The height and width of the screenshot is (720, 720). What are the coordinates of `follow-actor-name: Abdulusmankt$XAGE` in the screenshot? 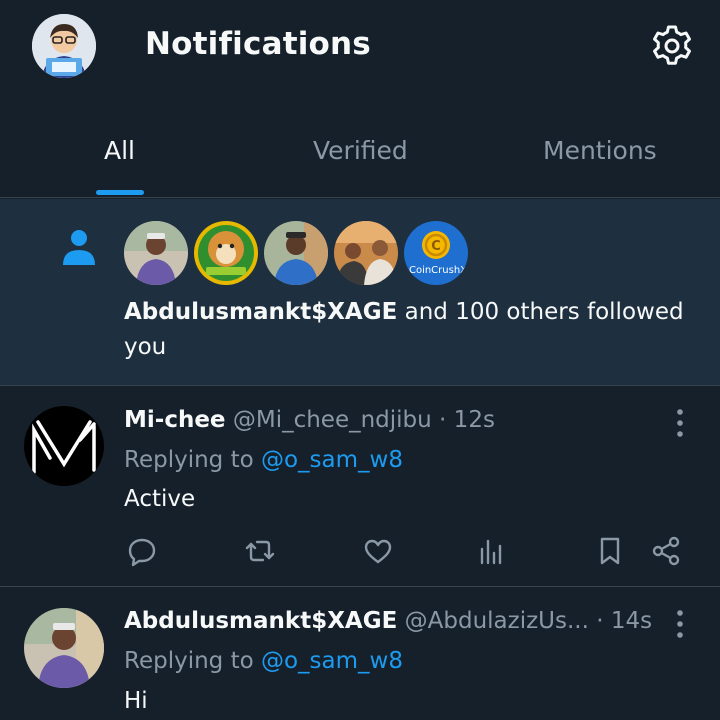 It's located at (260, 312).